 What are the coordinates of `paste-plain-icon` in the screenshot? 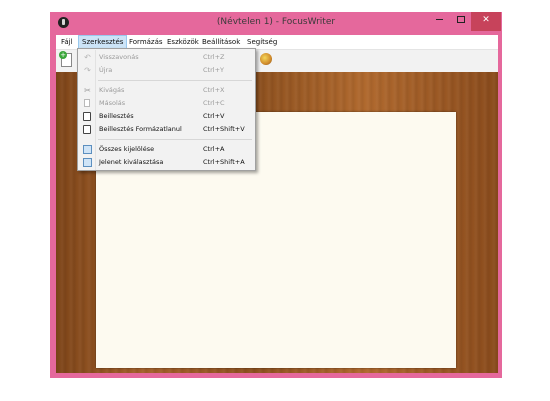 It's located at (87, 129).